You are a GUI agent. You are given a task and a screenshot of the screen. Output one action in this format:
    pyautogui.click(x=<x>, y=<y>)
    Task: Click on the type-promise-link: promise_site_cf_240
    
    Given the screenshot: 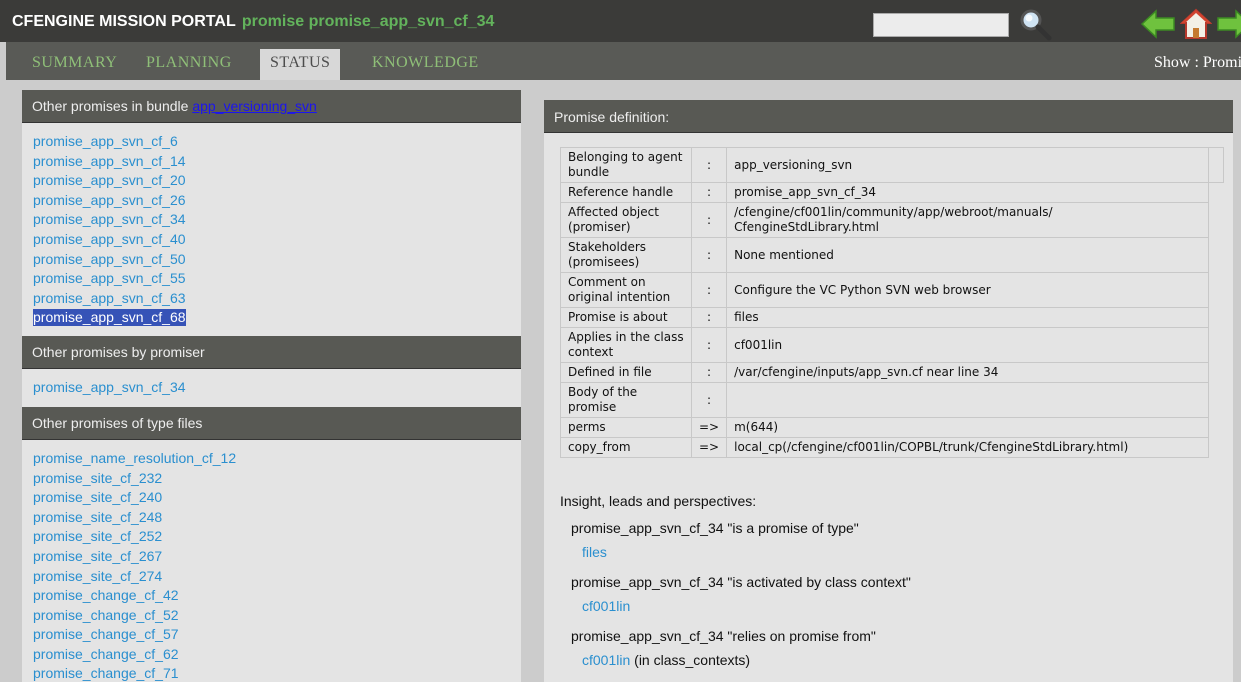 What is the action you would take?
    pyautogui.click(x=271, y=498)
    